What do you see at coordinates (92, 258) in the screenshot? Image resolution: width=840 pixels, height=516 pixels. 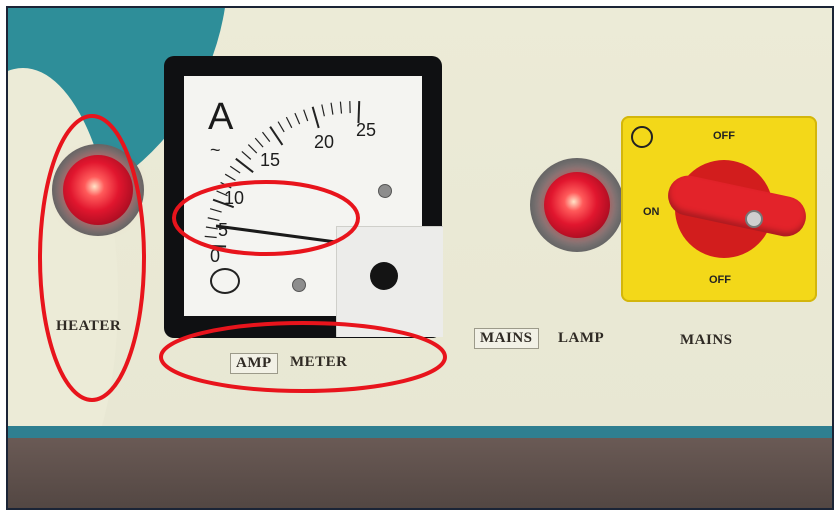 I see `heater-highlight-ellipse` at bounding box center [92, 258].